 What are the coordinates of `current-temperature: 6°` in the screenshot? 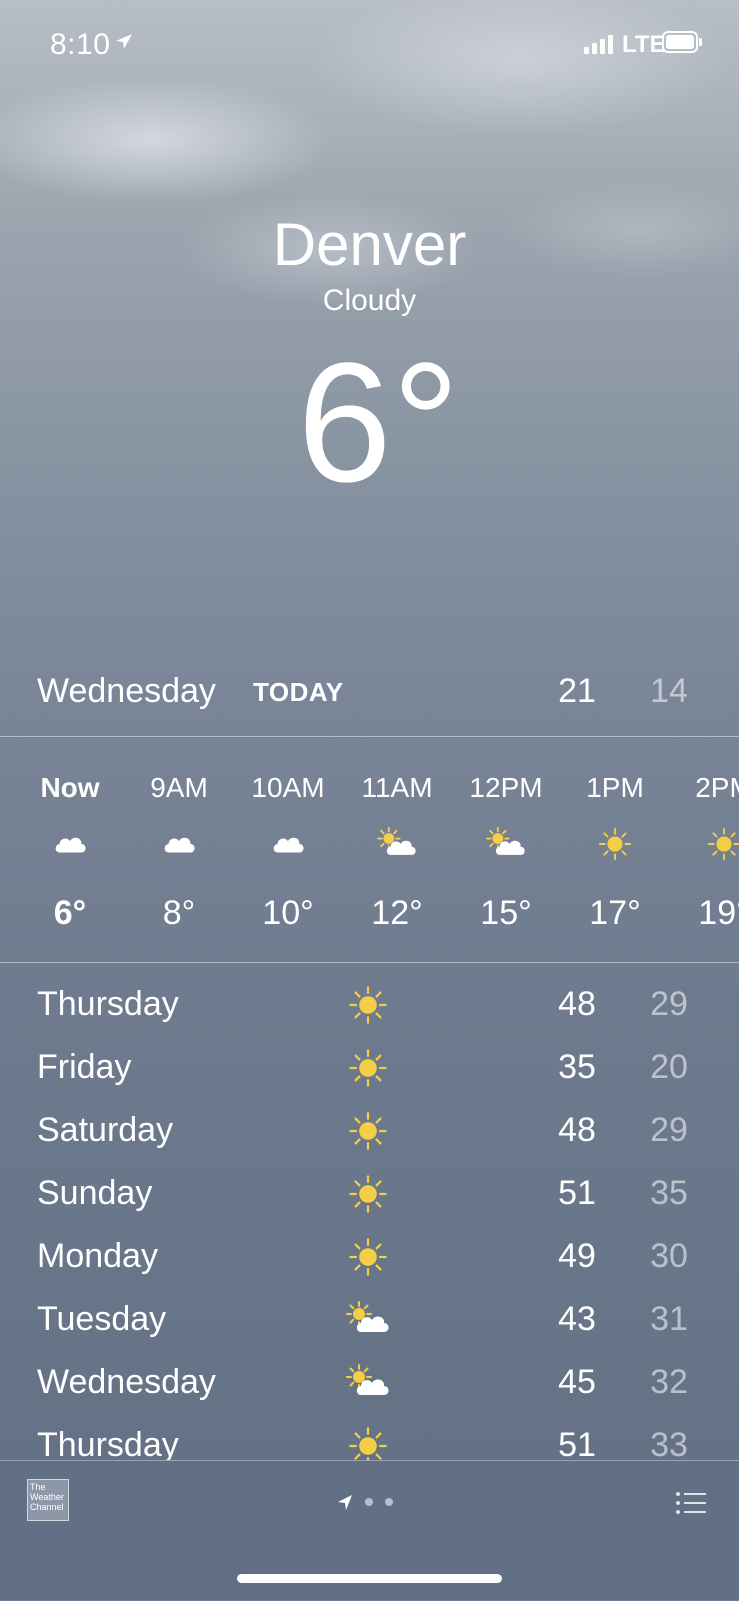 It's located at (378, 423).